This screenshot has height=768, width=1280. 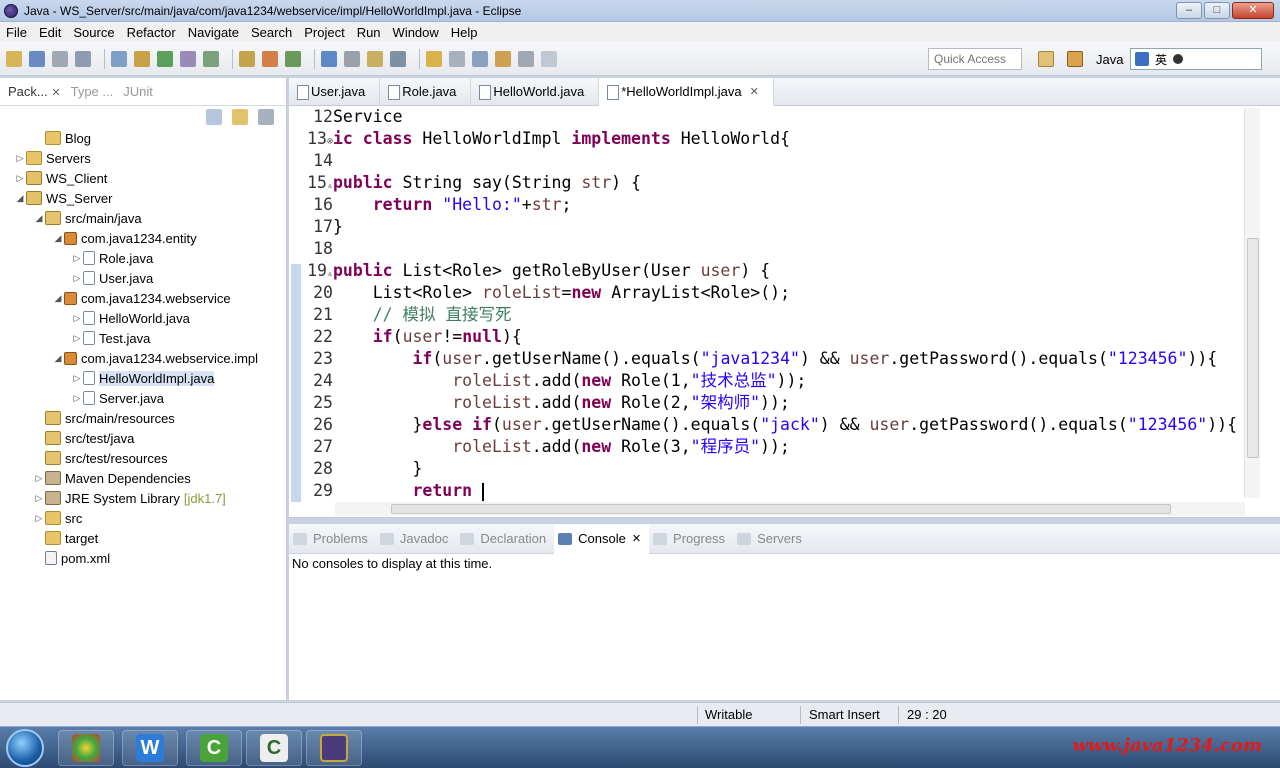 What do you see at coordinates (65, 538) in the screenshot?
I see `tree-item: target` at bounding box center [65, 538].